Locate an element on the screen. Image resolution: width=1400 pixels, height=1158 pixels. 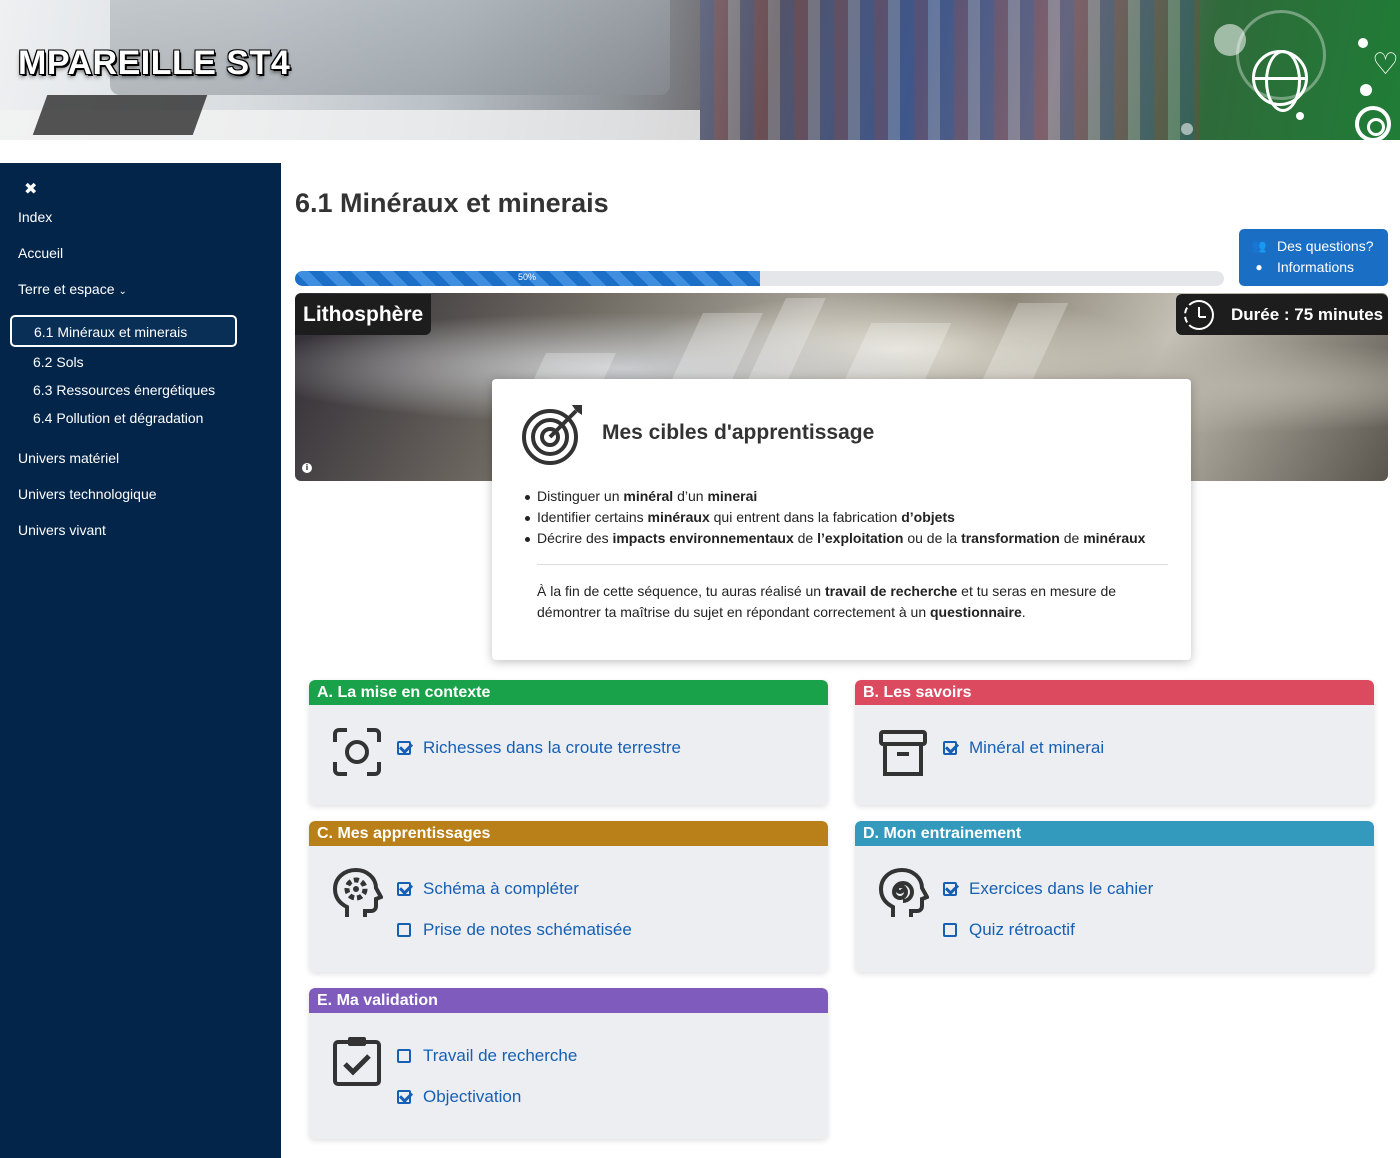
task-link: Travail de recherche is located at coordinates (487, 1056).